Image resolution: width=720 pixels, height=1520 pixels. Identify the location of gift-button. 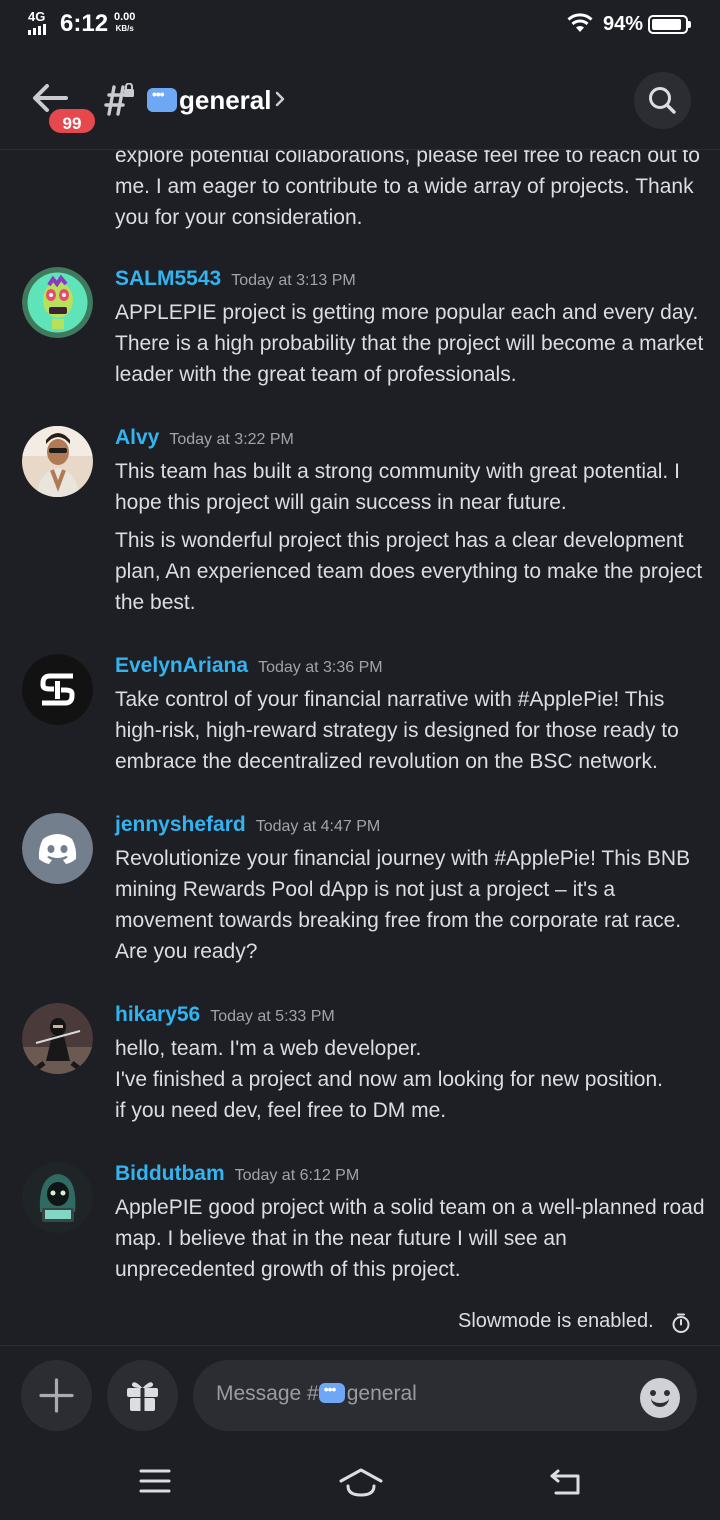
(142, 1395).